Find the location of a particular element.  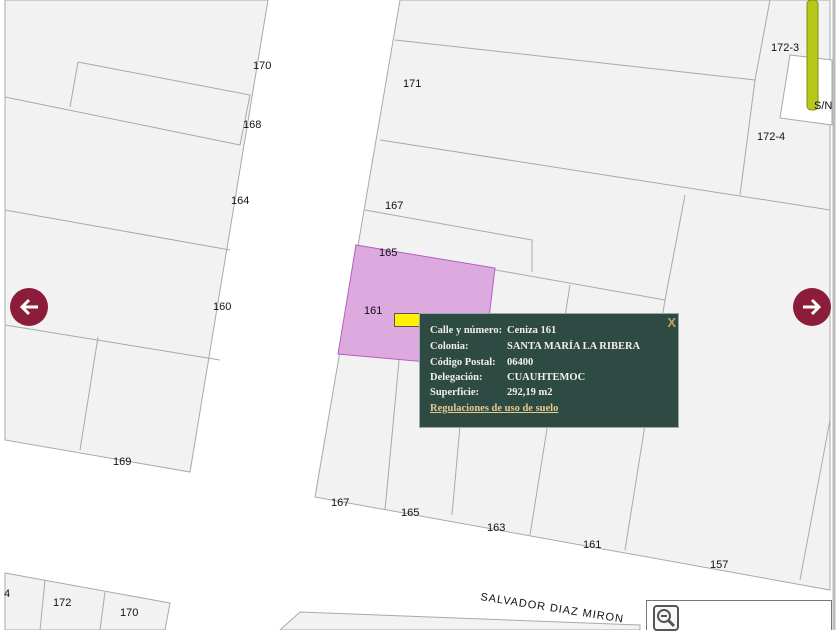

info-row-postal-code: Código Postal: 06400 is located at coordinates (481, 362).